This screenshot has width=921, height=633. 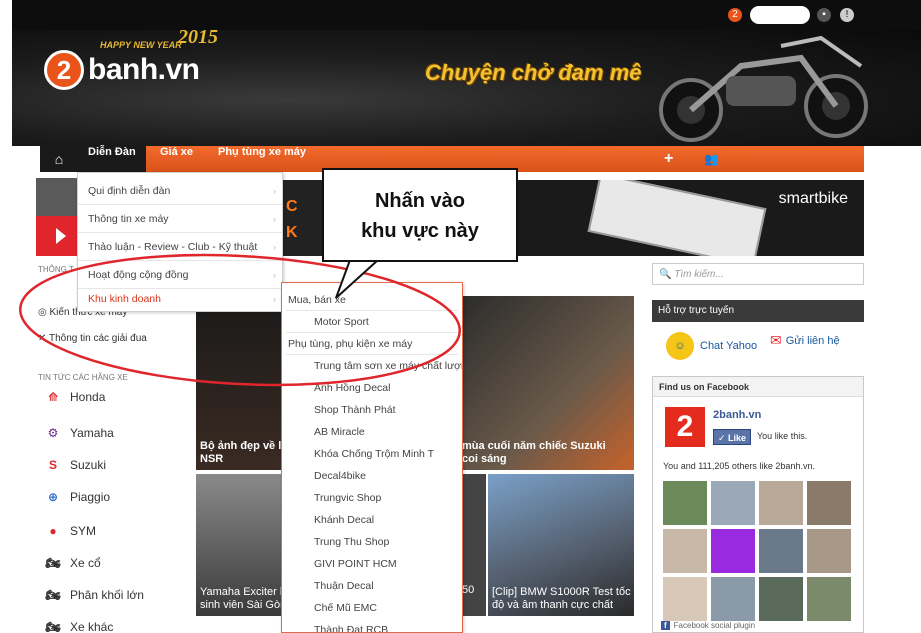 What do you see at coordinates (53, 595) in the screenshot?
I see `big-bike-icon: 🏍` at bounding box center [53, 595].